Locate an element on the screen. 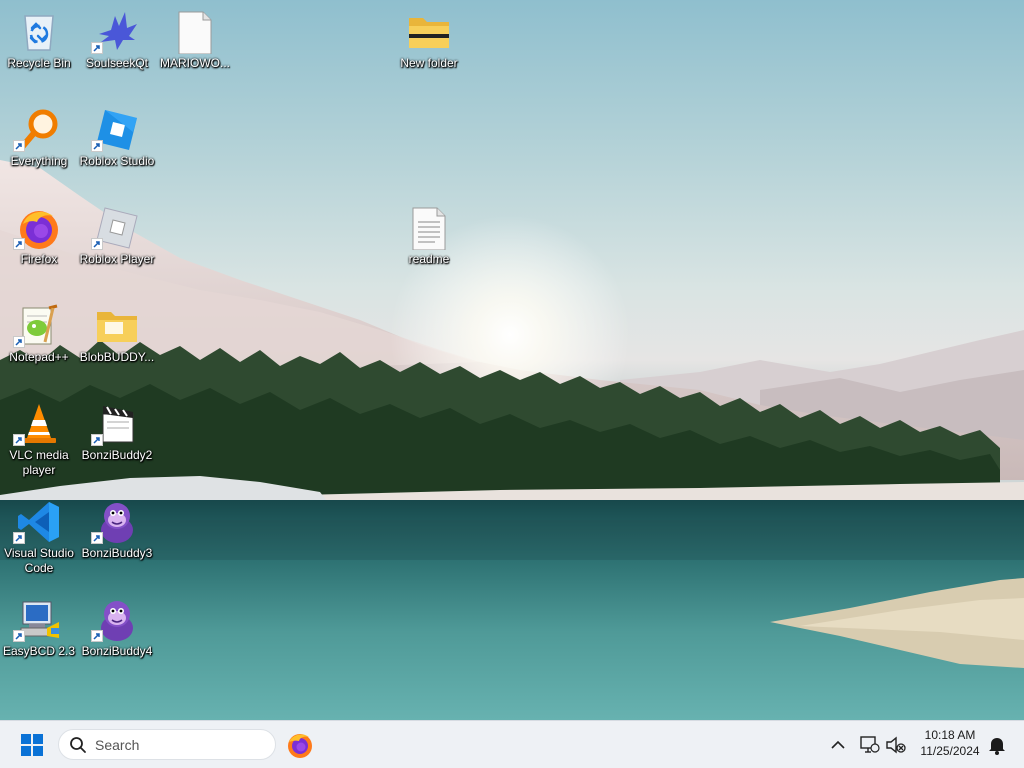 This screenshot has width=1024, height=768. taskbar: Search 10:18 AM 11/25/2024 is located at coordinates (512, 744).